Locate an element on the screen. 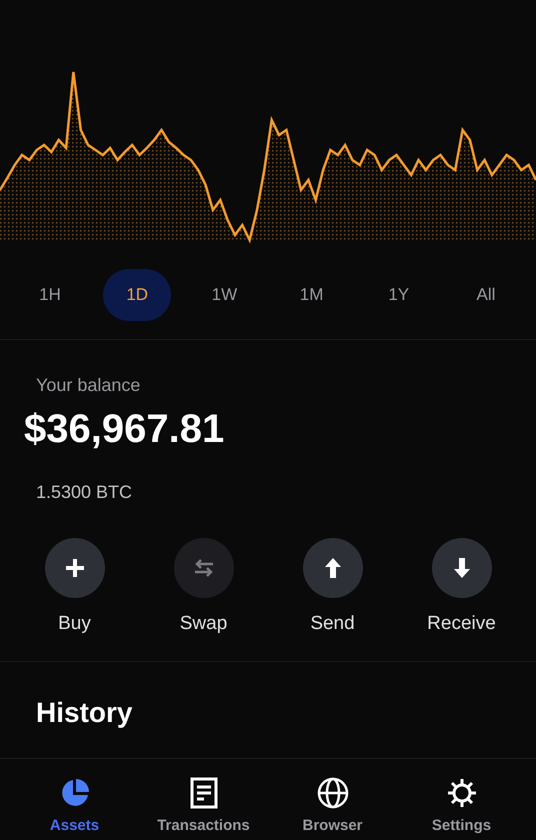 This screenshot has width=536, height=840. crypto-balance: 1.5300 BTC is located at coordinates (85, 492).